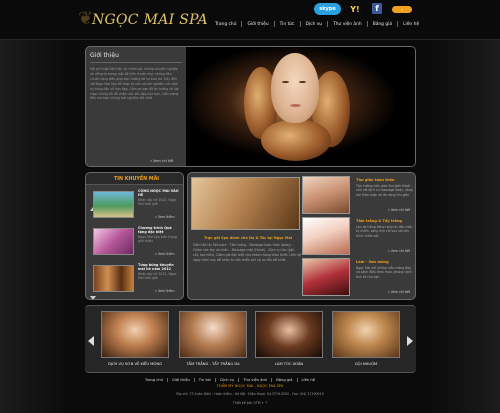  Describe the element at coordinates (250, 403) in the screenshot. I see `footer-designer: Thiết kế bởi: VTM + T` at that location.